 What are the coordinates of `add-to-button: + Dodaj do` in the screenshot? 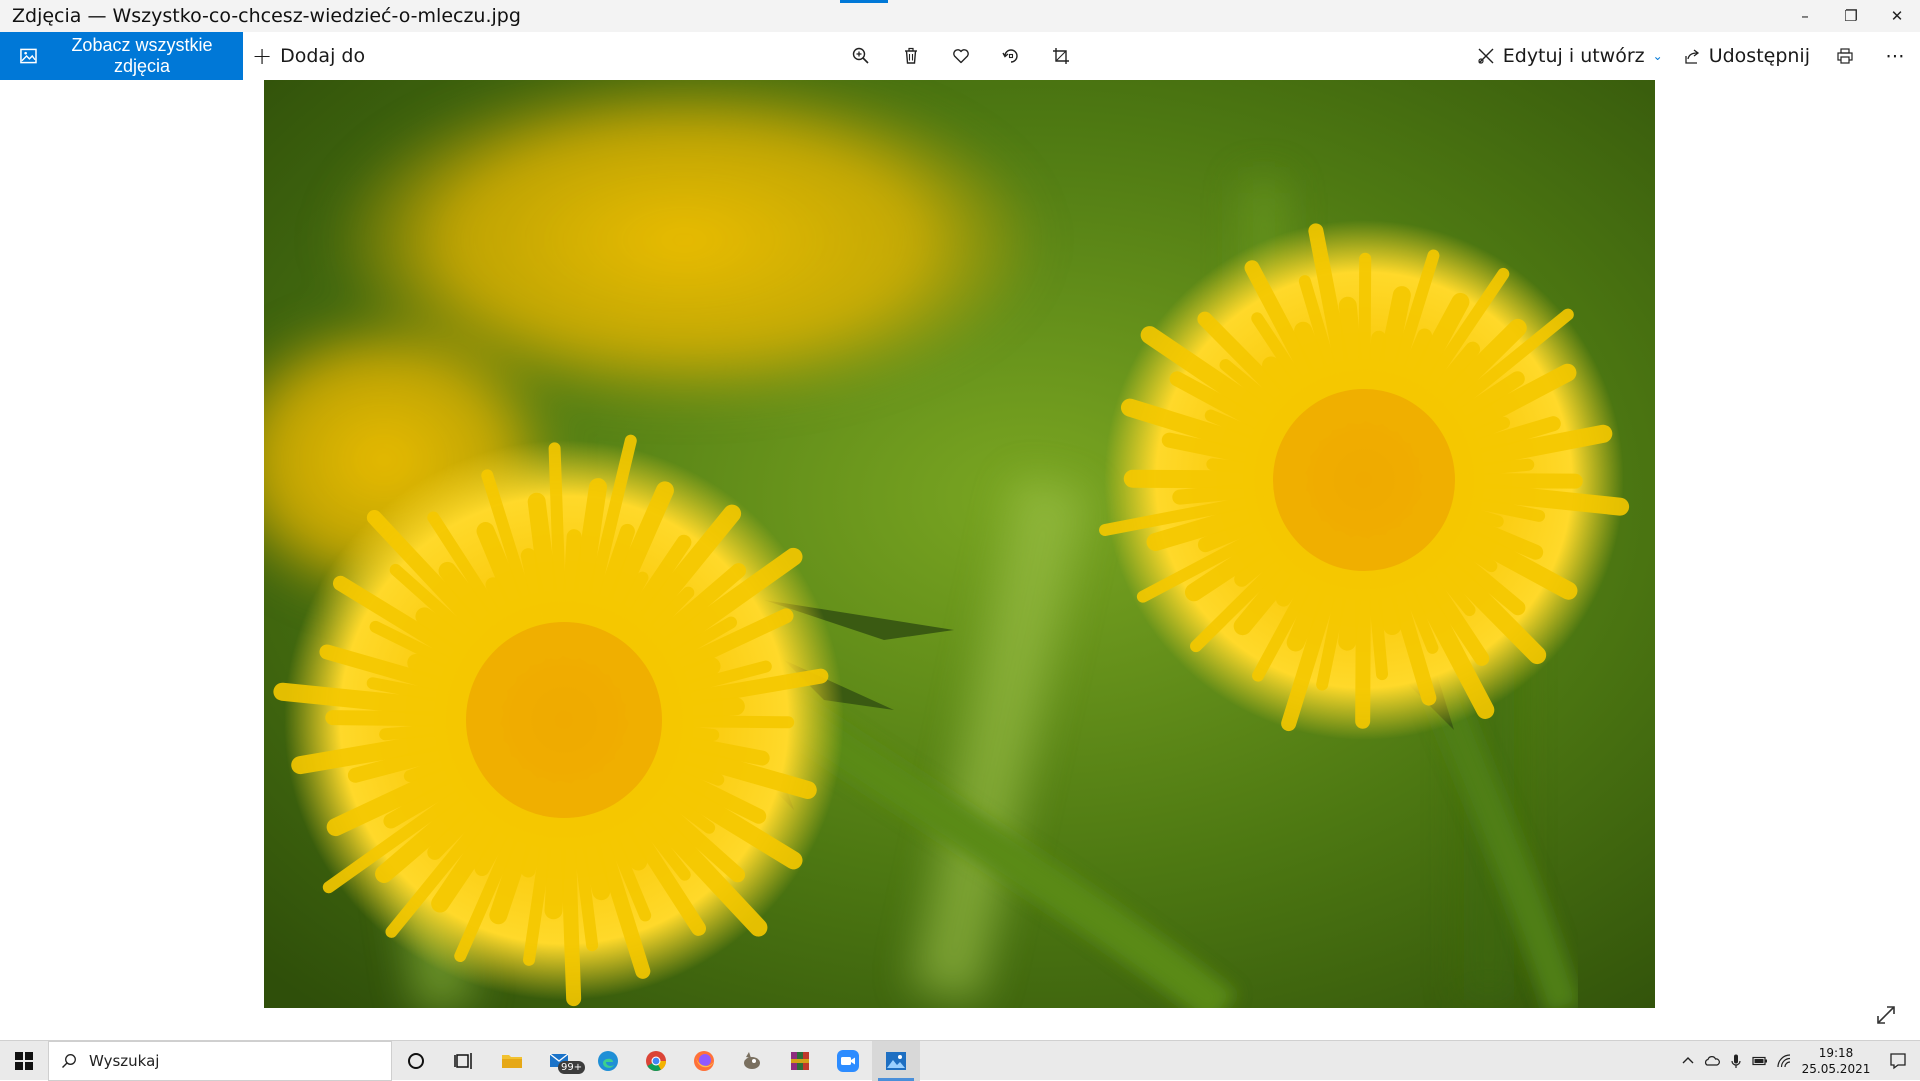 It's located at (308, 56).